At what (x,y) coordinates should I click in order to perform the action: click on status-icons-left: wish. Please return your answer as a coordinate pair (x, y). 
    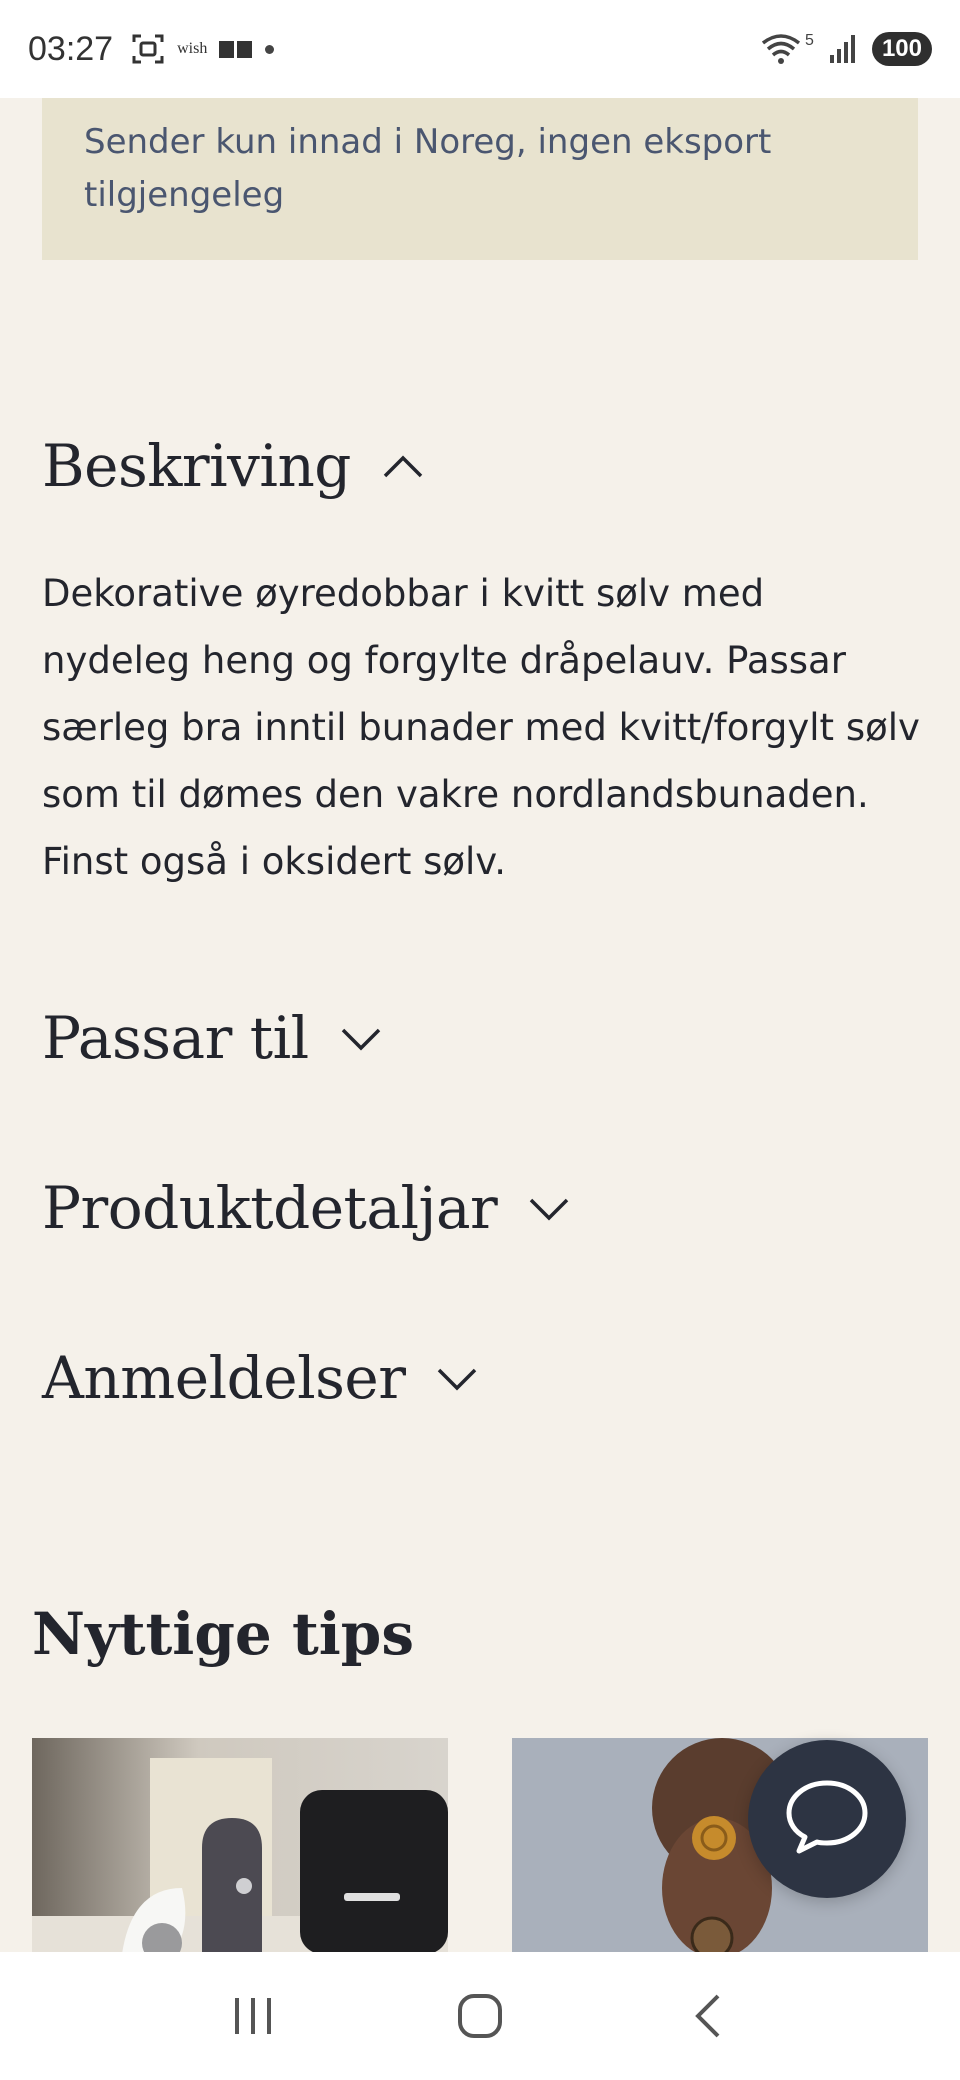
    Looking at the image, I should click on (203, 49).